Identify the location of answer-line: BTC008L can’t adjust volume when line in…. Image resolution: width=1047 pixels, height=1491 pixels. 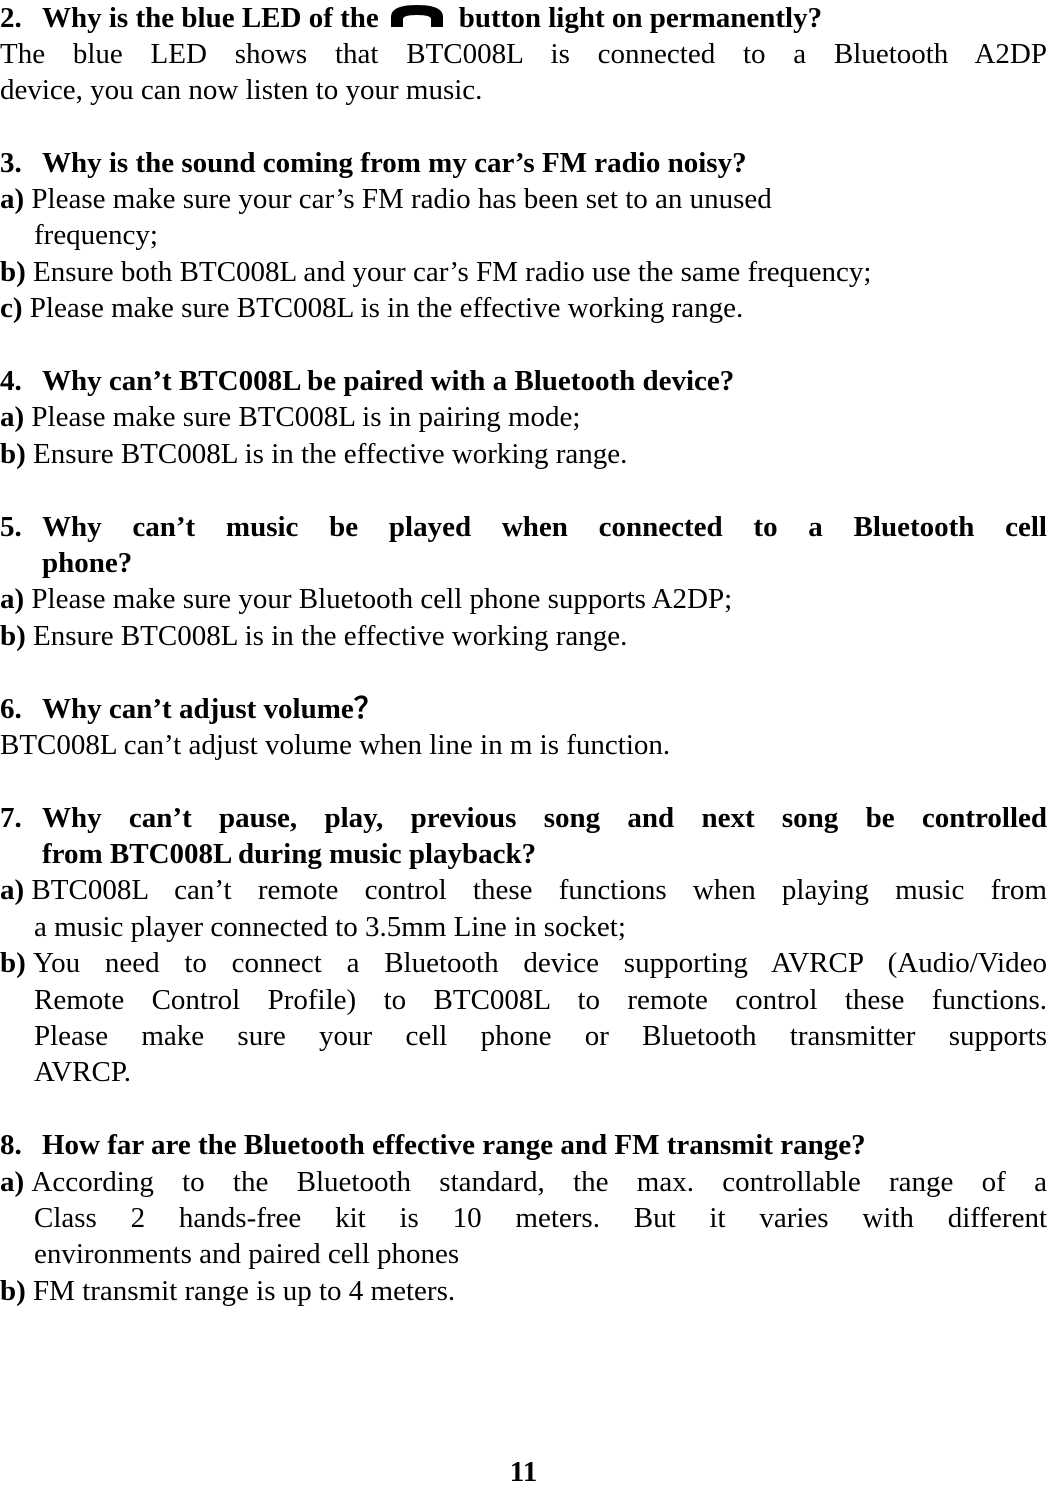
(335, 745).